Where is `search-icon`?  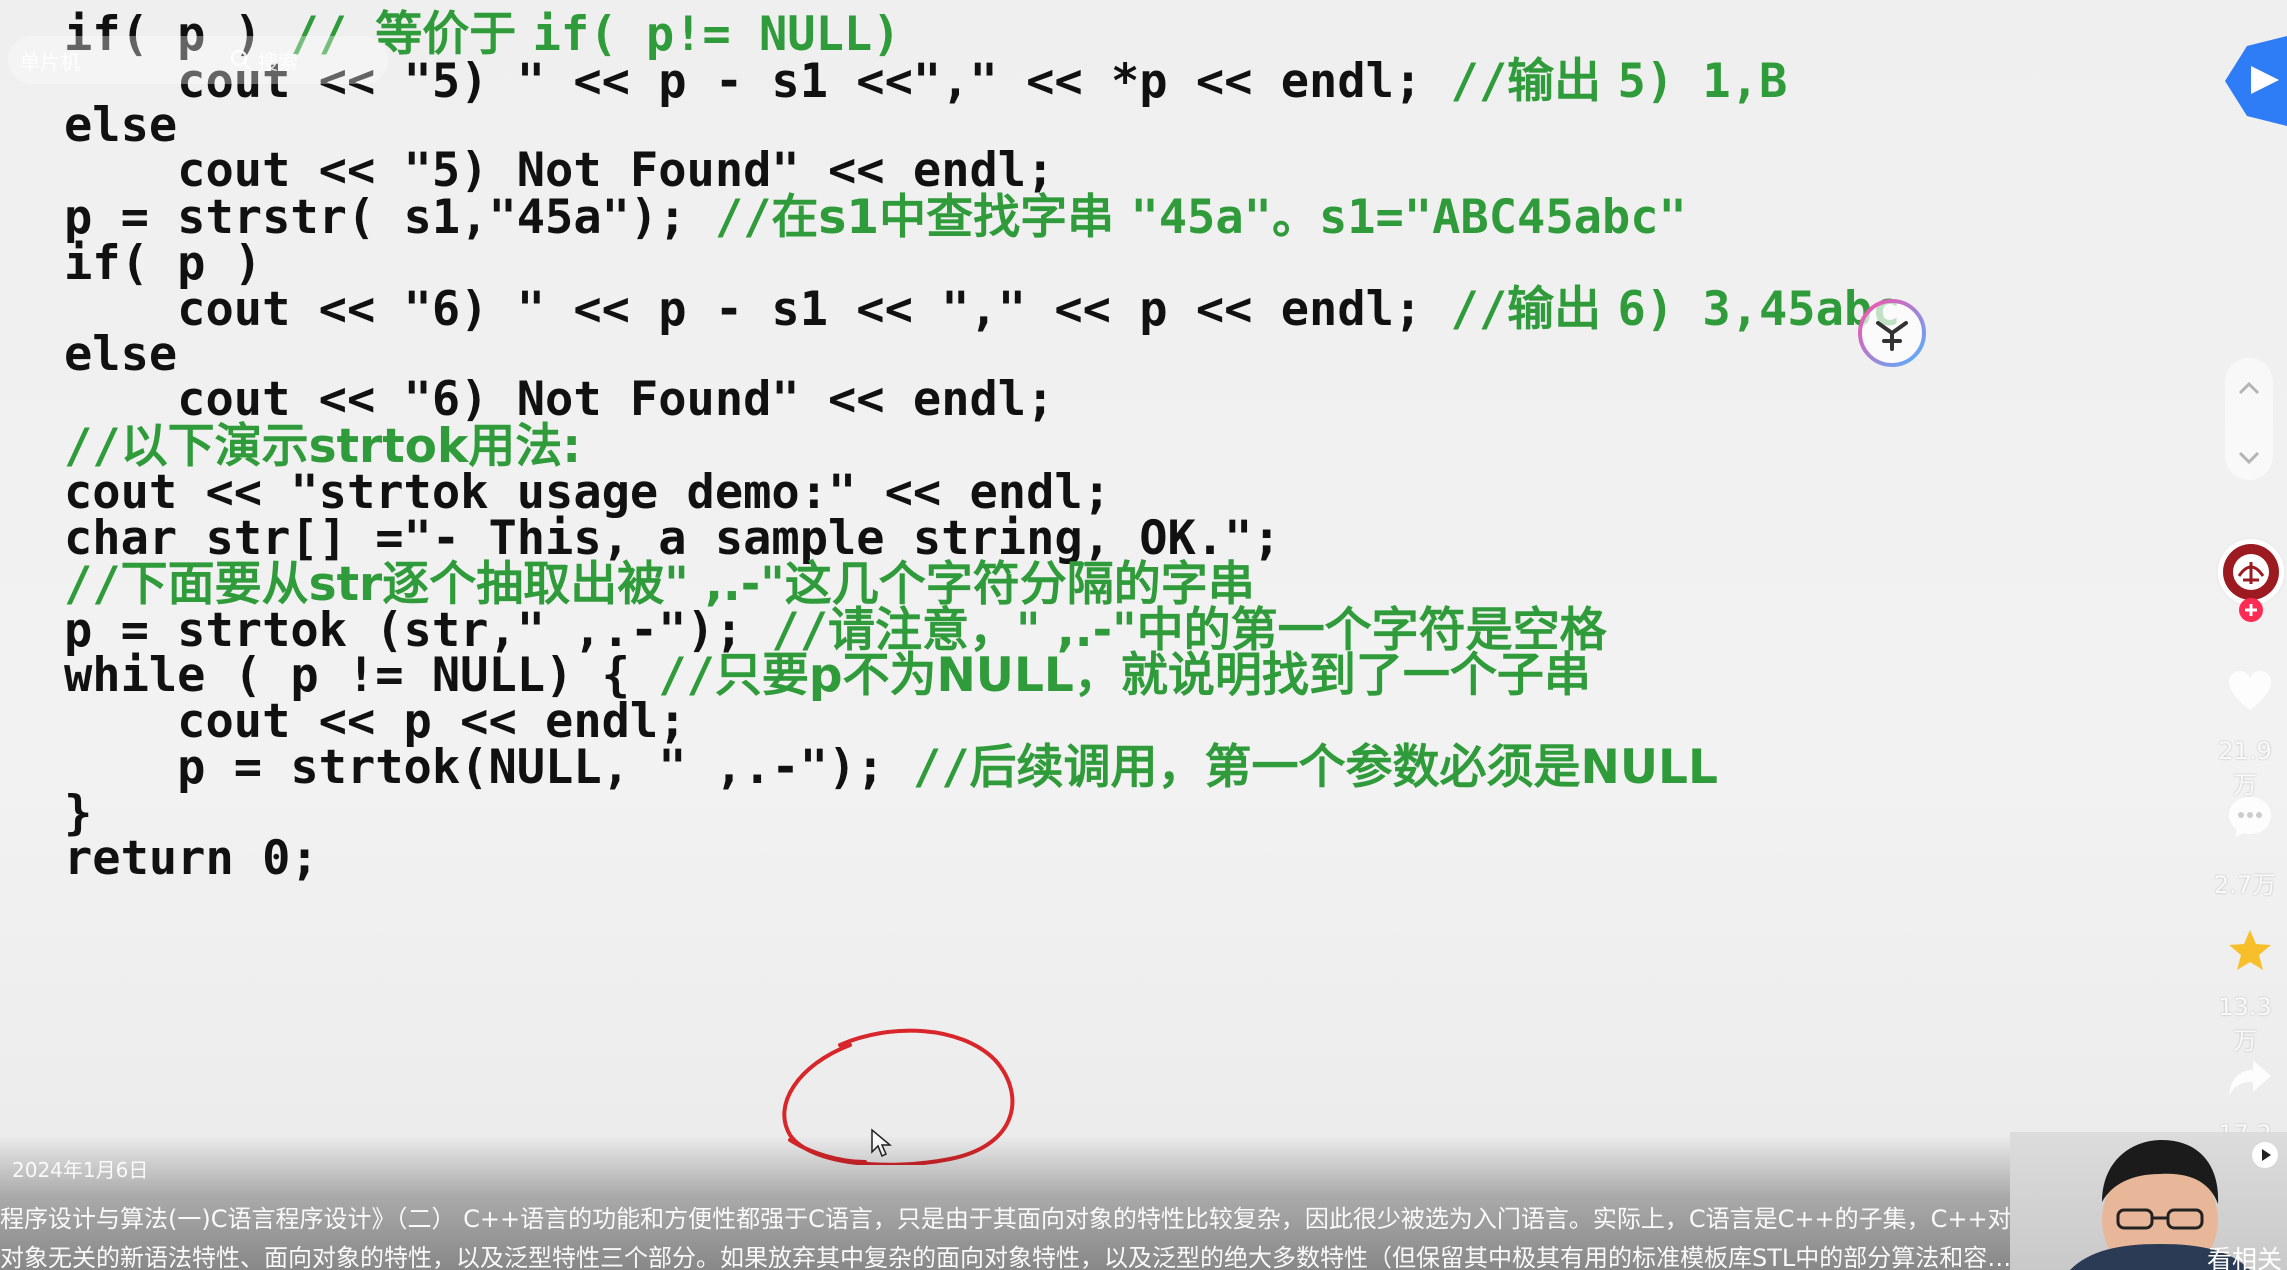
search-icon is located at coordinates (240, 59).